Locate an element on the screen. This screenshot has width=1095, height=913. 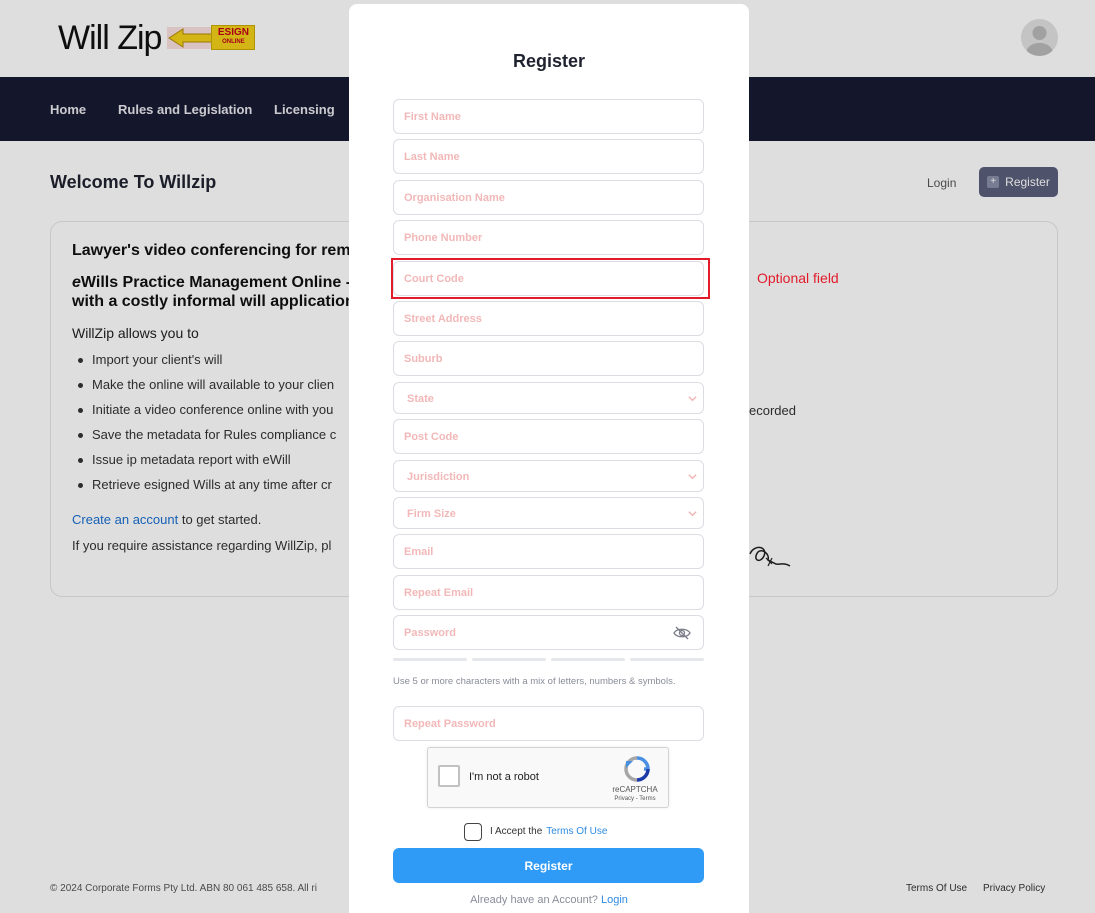
organisation-input is located at coordinates (548, 197).